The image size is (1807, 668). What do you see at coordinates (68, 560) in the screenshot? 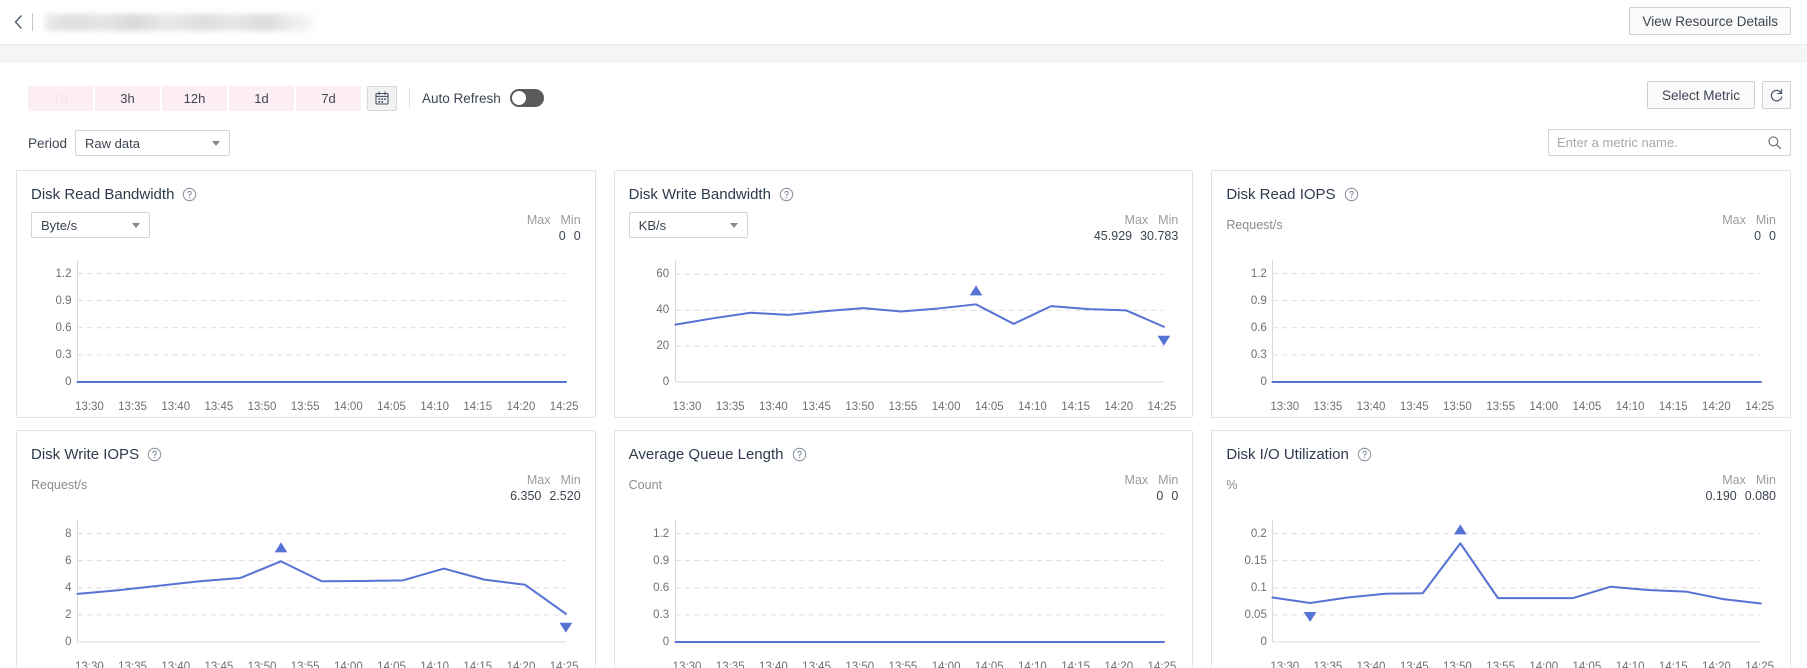
I see `y-axis-tick: 6` at bounding box center [68, 560].